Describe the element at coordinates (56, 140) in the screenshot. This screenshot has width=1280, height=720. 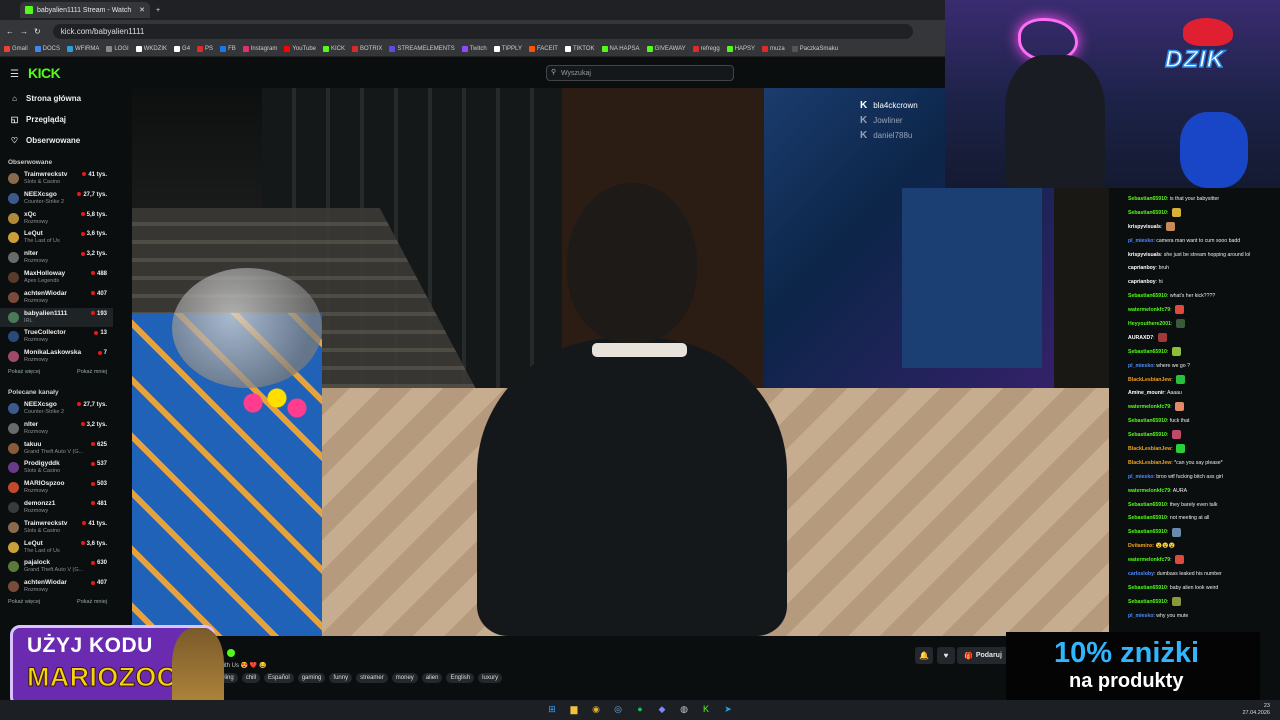
I see `sidebar-nav-item: ♡ Obserwowane` at that location.